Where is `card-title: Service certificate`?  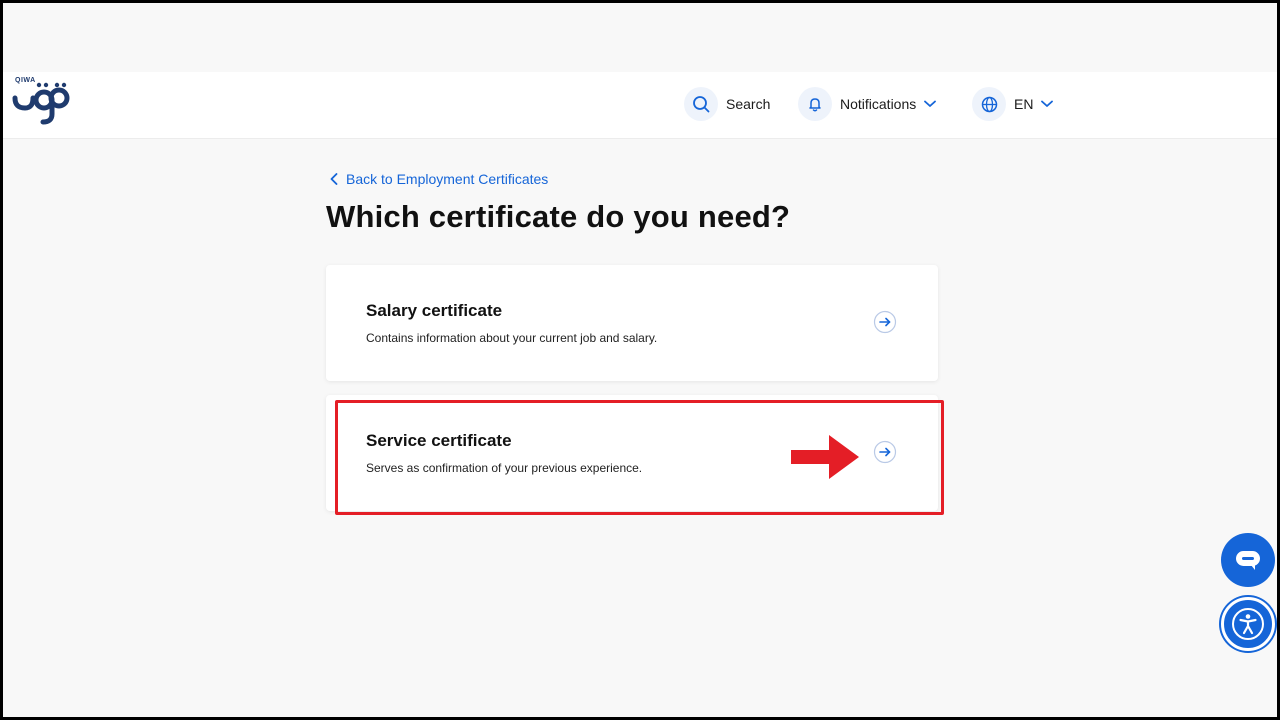 card-title: Service certificate is located at coordinates (439, 440).